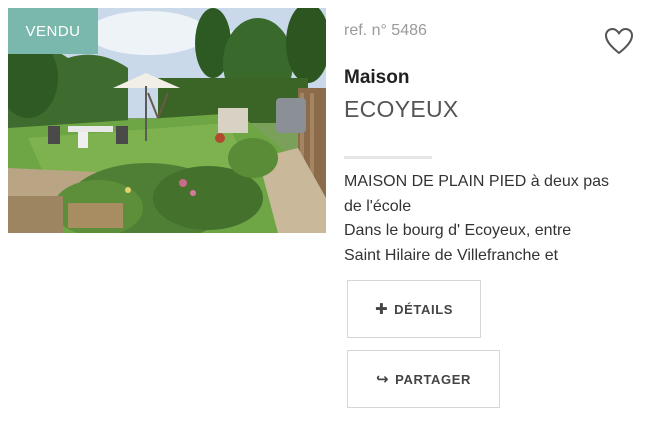  What do you see at coordinates (385, 30) in the screenshot?
I see `reference-number: ref. n° 5486` at bounding box center [385, 30].